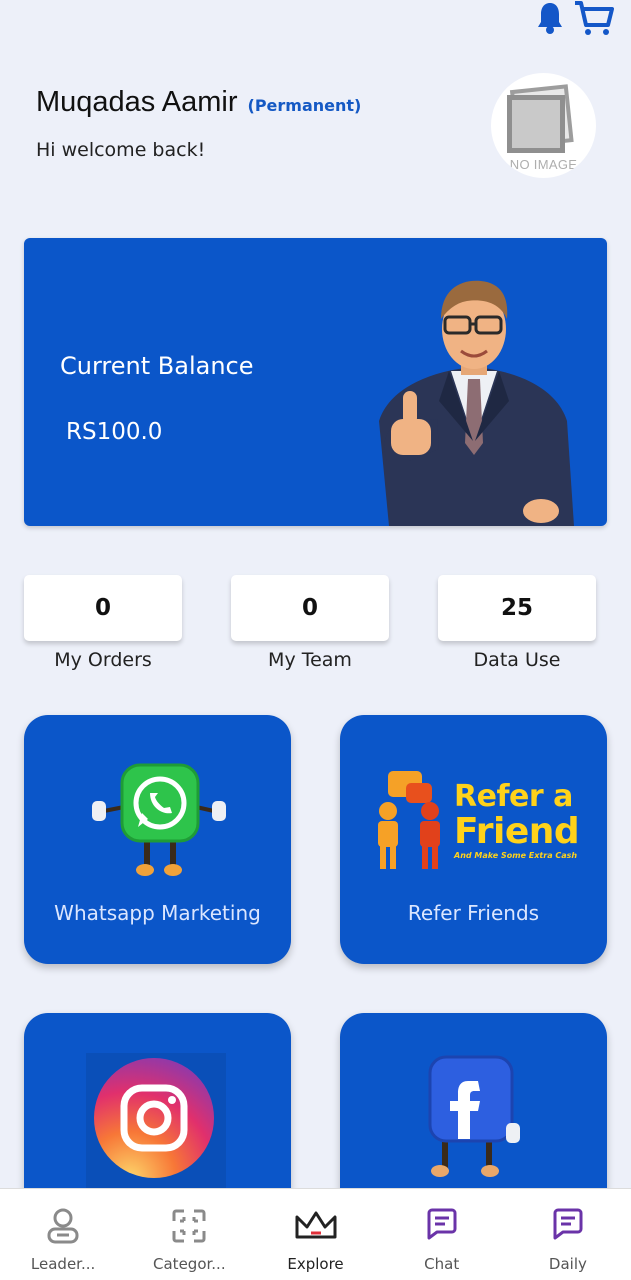 The width and height of the screenshot is (631, 1280). What do you see at coordinates (121, 150) in the screenshot?
I see `welcome-text: Hi welcome back!` at bounding box center [121, 150].